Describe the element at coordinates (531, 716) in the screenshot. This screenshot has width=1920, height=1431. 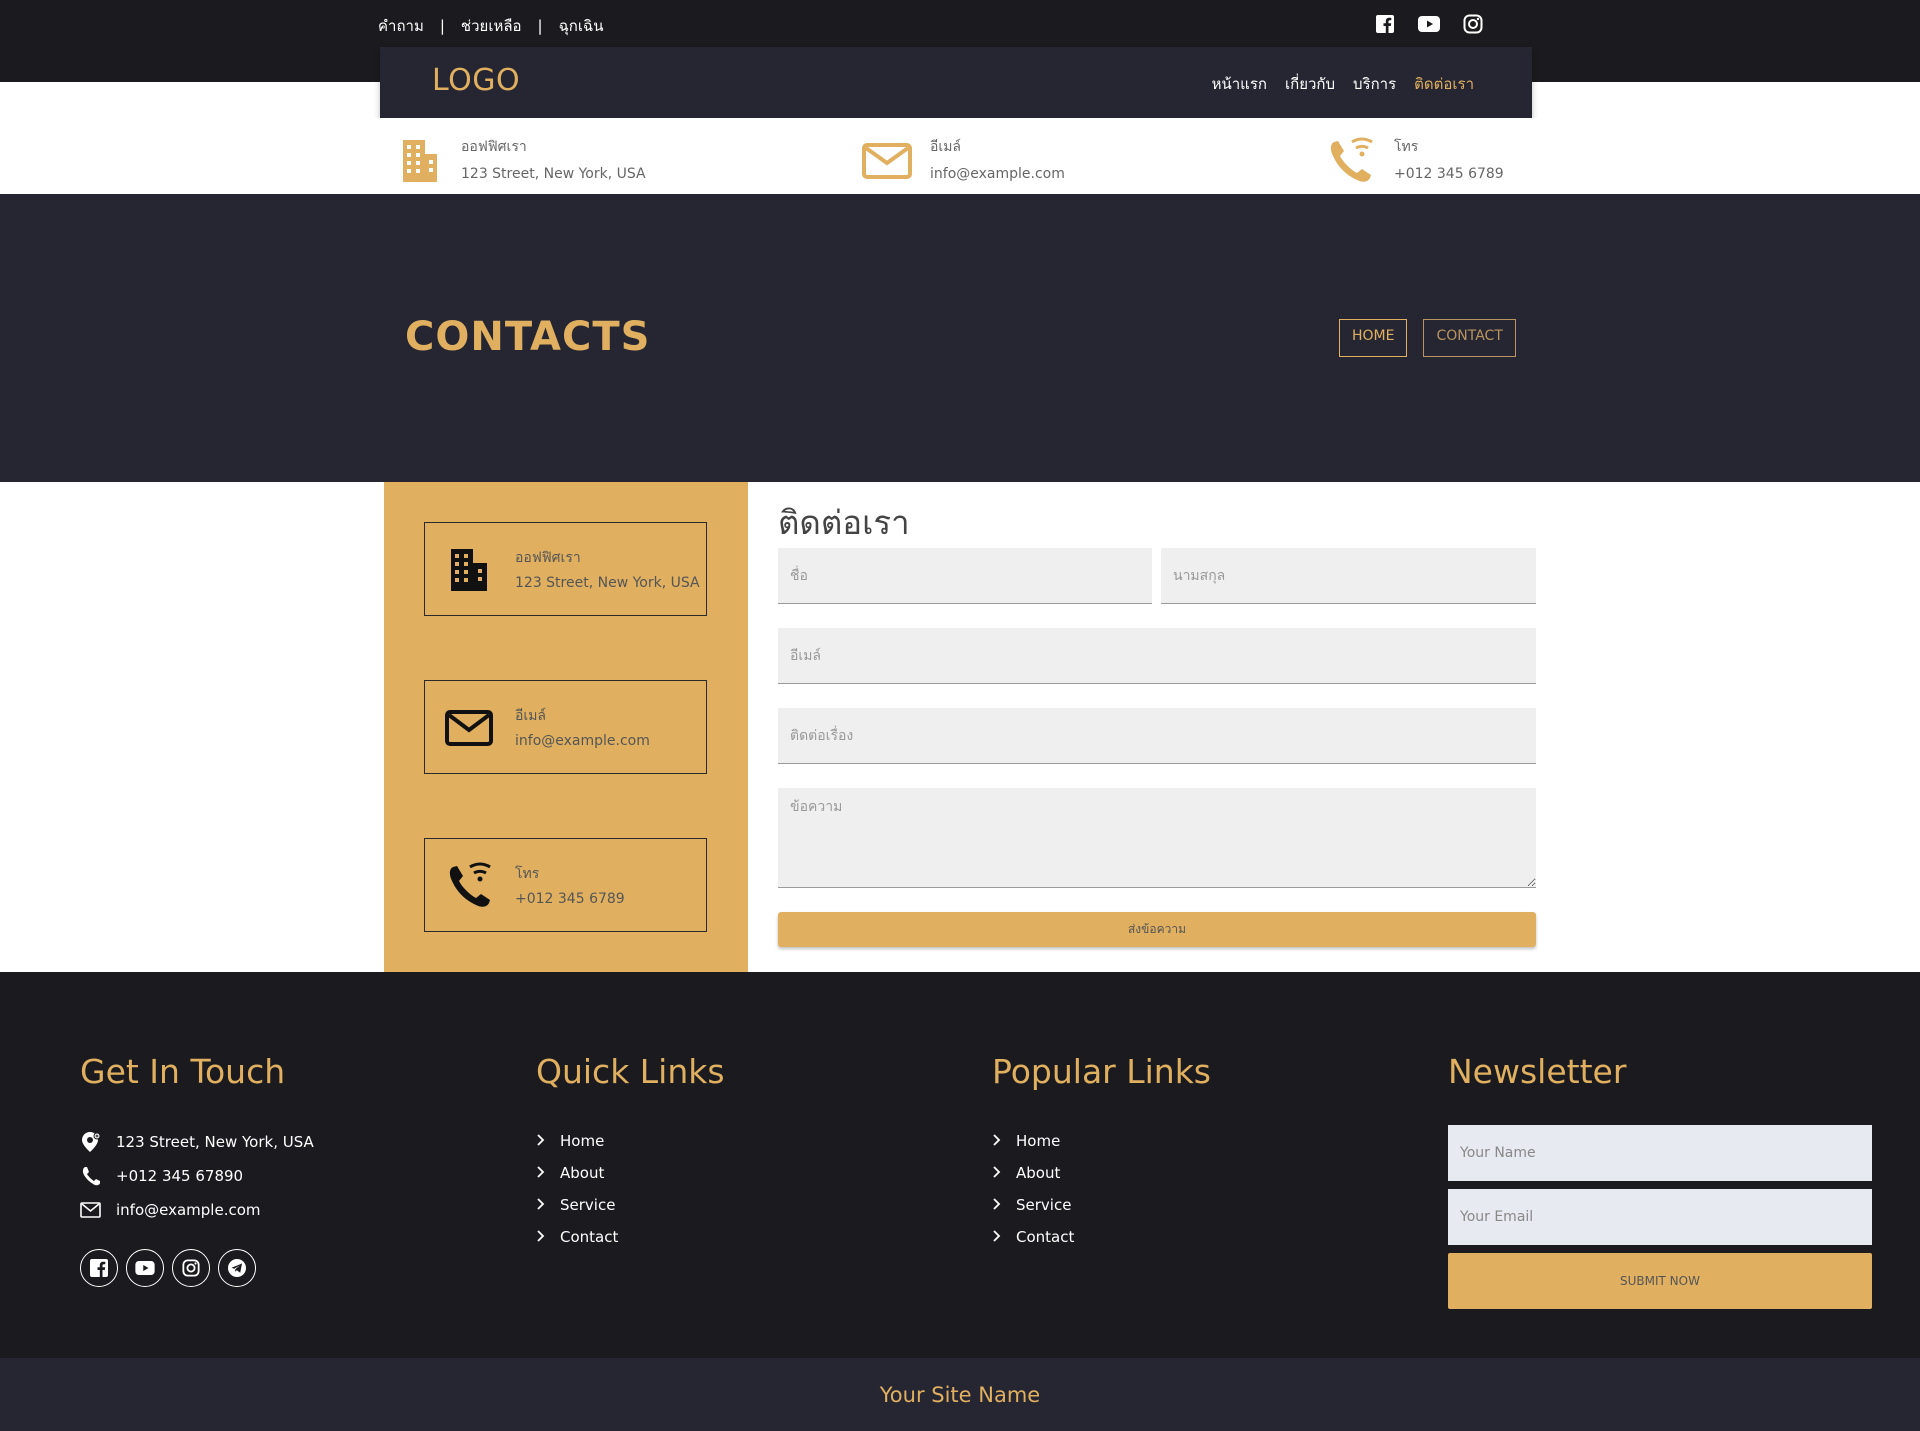
I see `card-email-label: อีเมล์` at that location.